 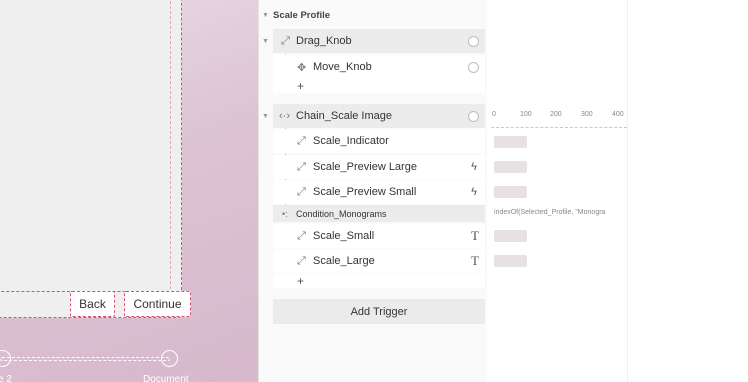 I want to click on tree-item-move-knob: ✥ Move_Knob, so click(x=379, y=67).